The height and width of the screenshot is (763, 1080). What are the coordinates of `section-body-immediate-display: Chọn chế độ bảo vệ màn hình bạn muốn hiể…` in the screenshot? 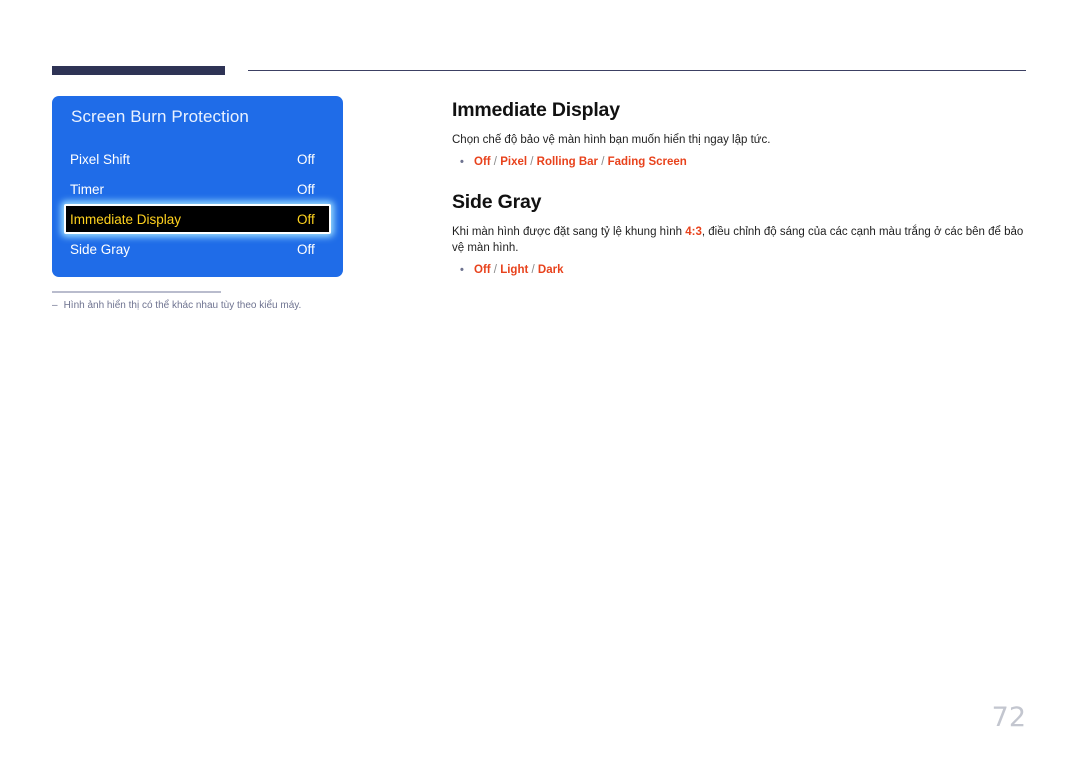 It's located at (739, 140).